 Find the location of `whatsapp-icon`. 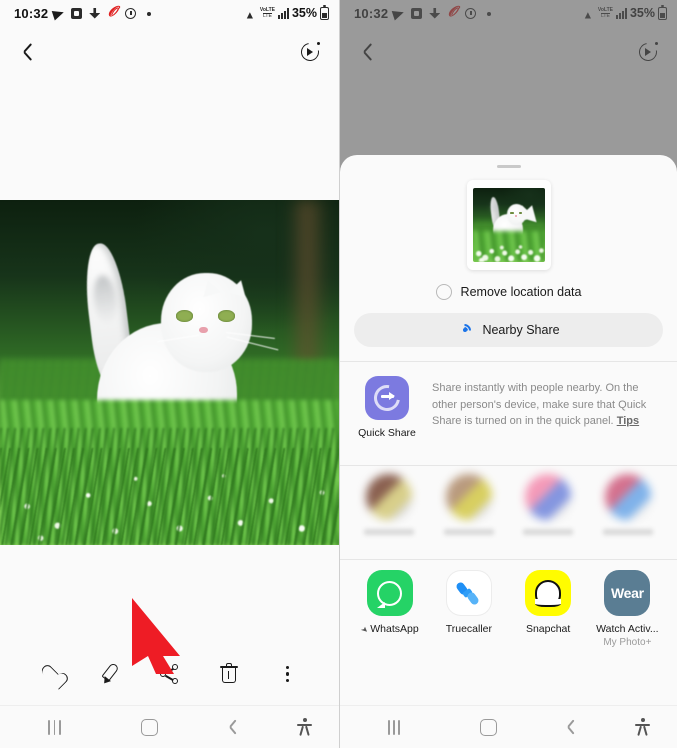

whatsapp-icon is located at coordinates (389, 593).